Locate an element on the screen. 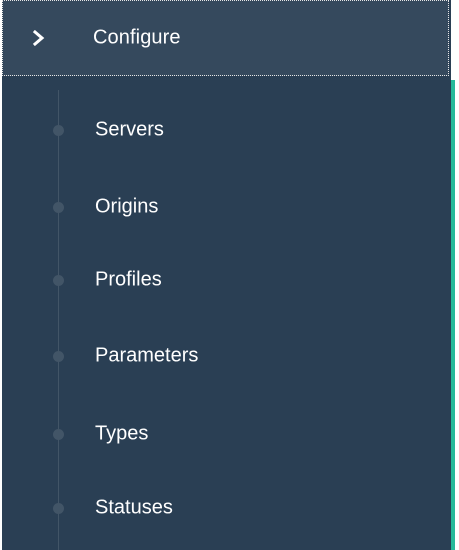  submenu-item-parameters: Parameters is located at coordinates (225, 356).